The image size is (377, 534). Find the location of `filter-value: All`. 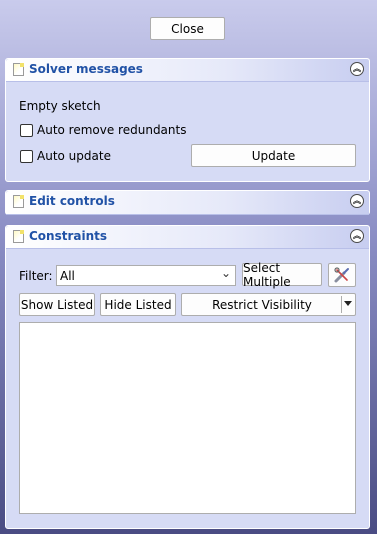

filter-value: All is located at coordinates (67, 276).